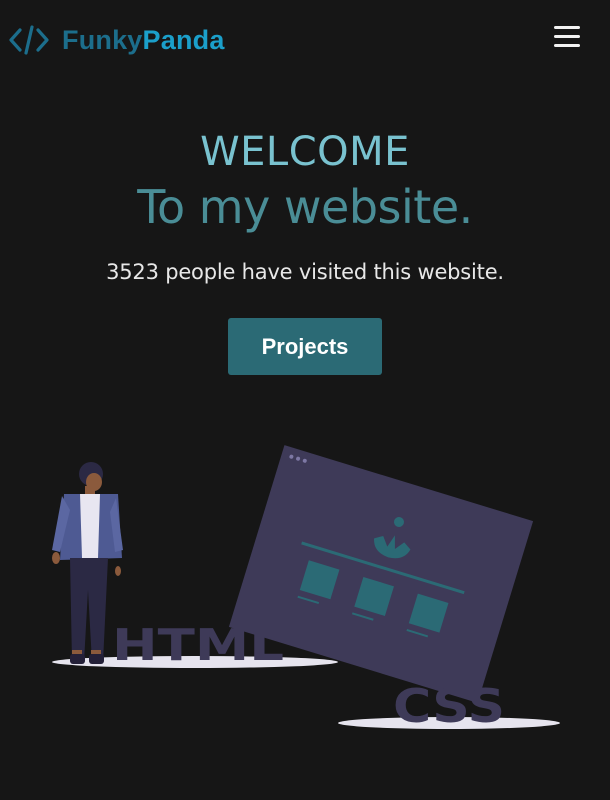  Describe the element at coordinates (183, 40) in the screenshot. I see `brand-name-part2: Panda` at that location.